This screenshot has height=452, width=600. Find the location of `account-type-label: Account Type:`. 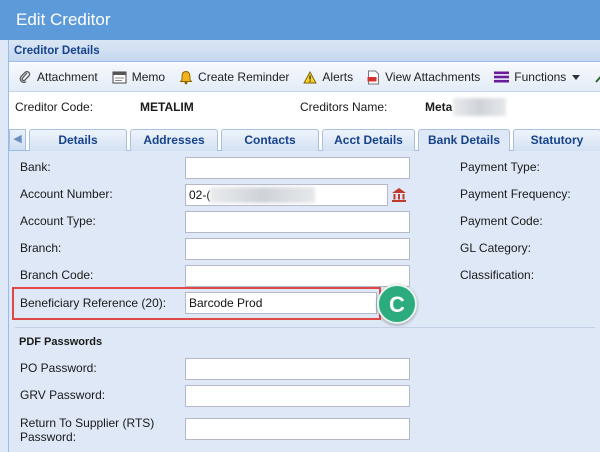

account-type-label: Account Type: is located at coordinates (58, 221).